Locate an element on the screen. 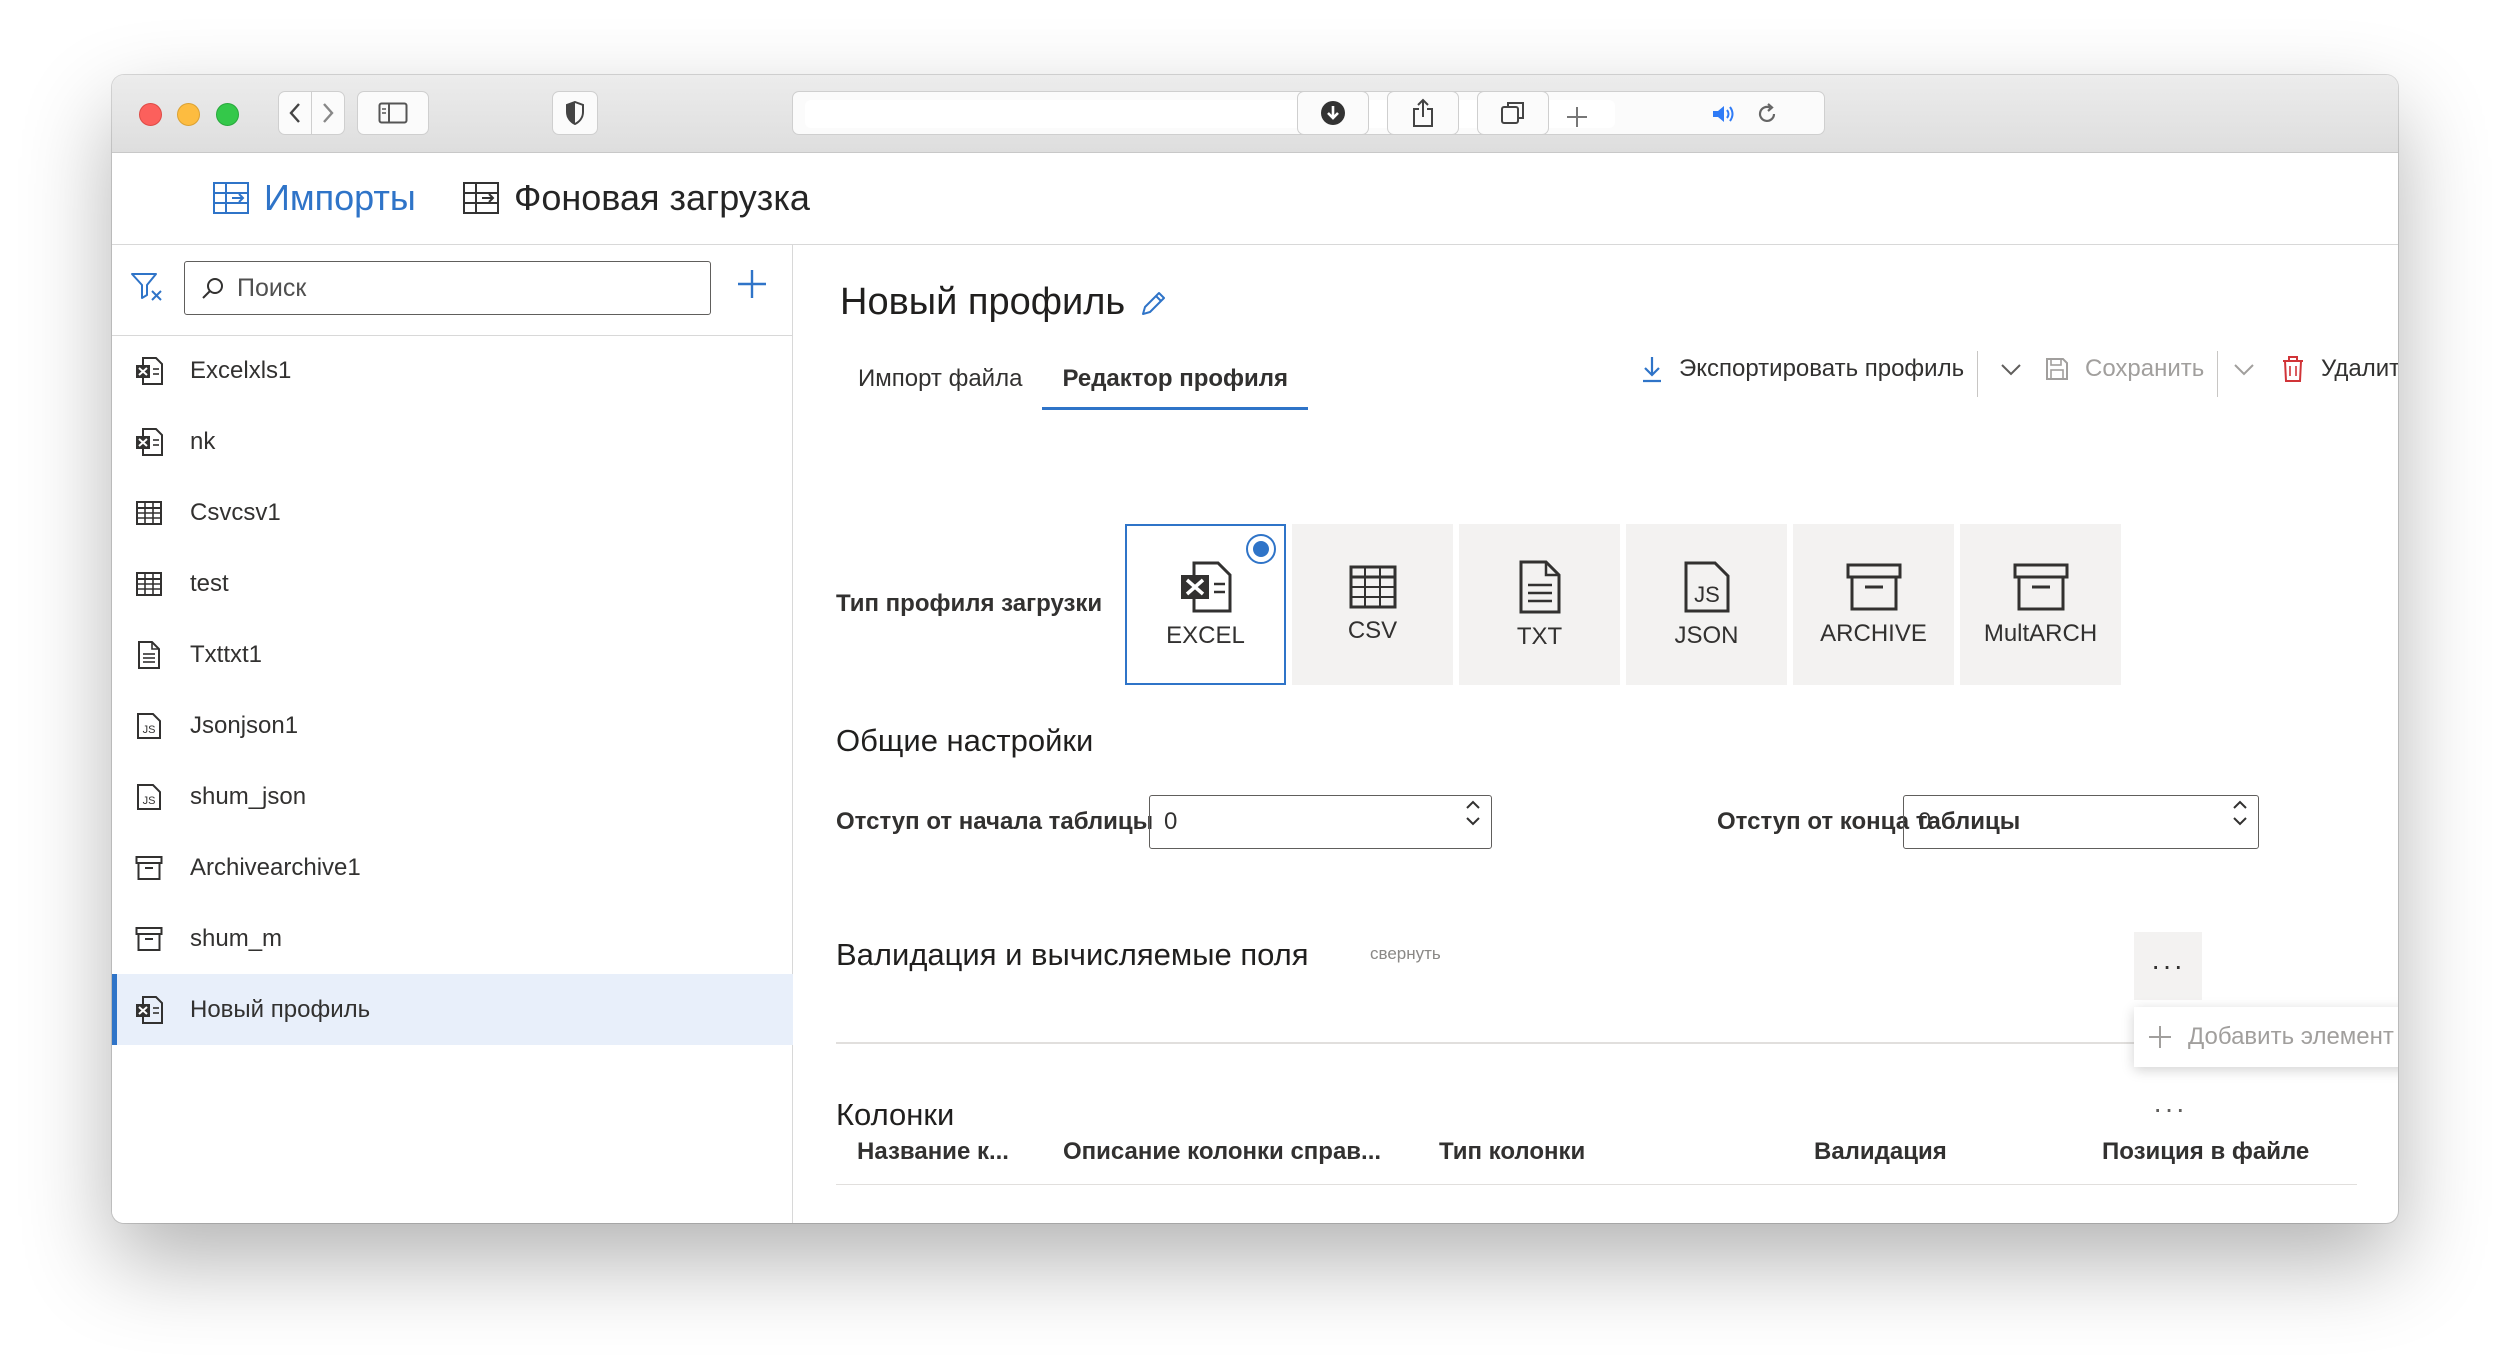 The width and height of the screenshot is (2500, 1368). profile-type-excel: EXCEL is located at coordinates (1205, 604).